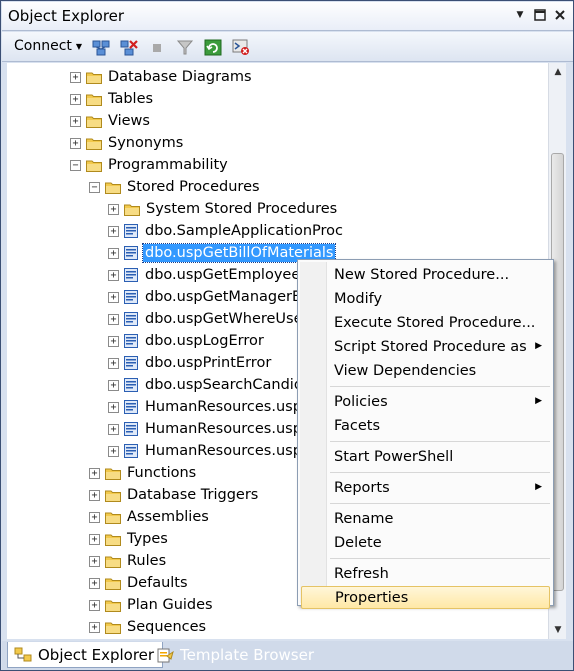 The width and height of the screenshot is (574, 671). Describe the element at coordinates (560, 15) in the screenshot. I see `close-icon` at that location.